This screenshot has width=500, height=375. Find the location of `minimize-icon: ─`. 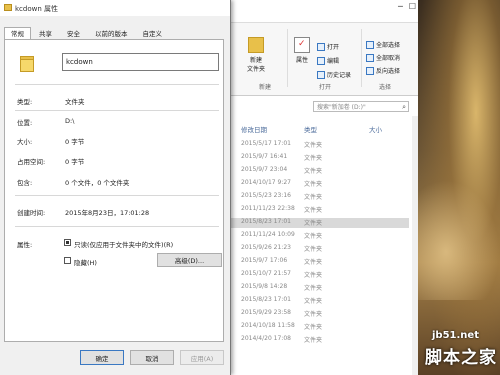

minimize-icon: ─ is located at coordinates (400, 6).